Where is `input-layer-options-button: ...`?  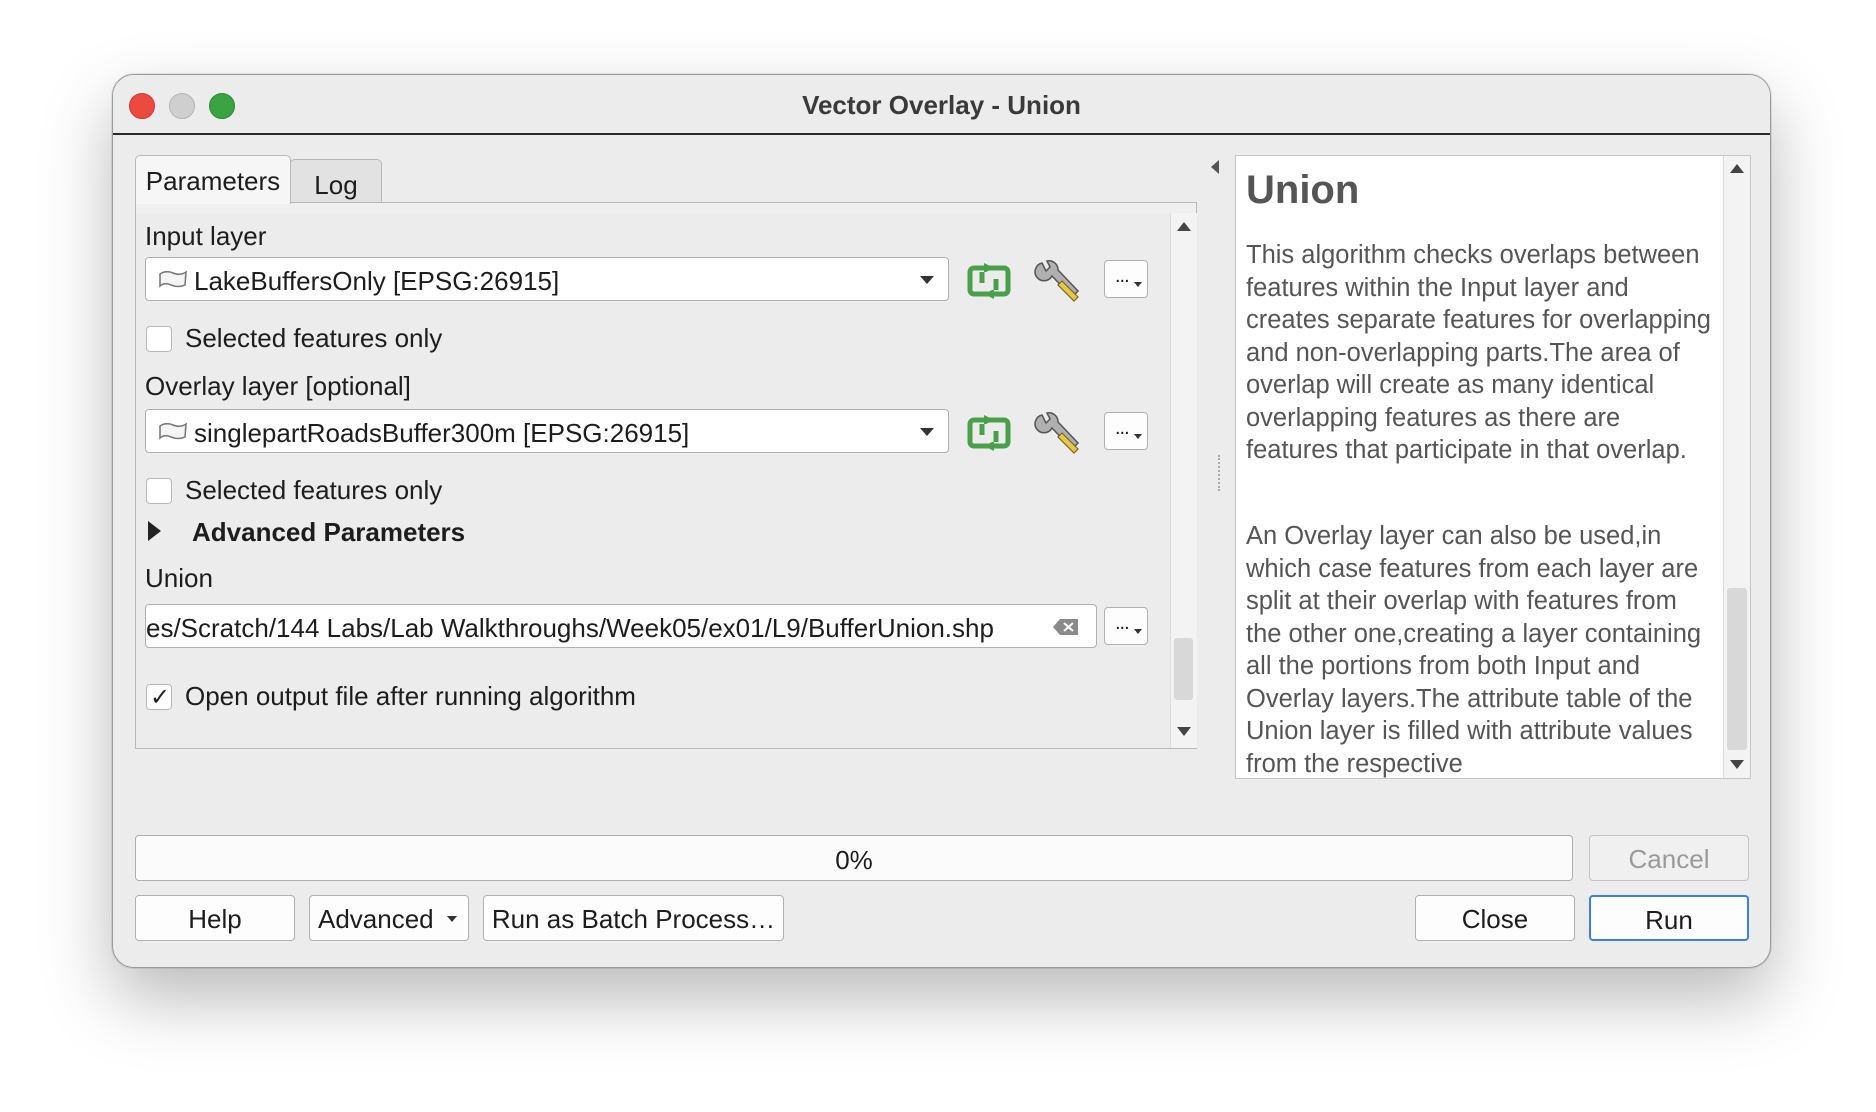
input-layer-options-button: ... is located at coordinates (1126, 279).